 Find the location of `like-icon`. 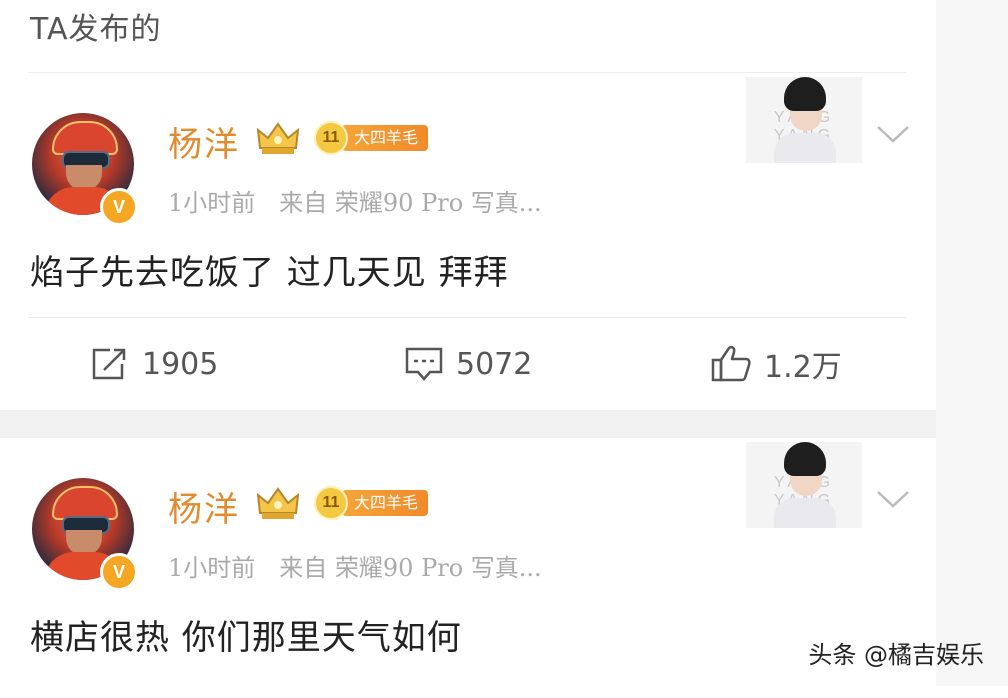

like-icon is located at coordinates (731, 363).